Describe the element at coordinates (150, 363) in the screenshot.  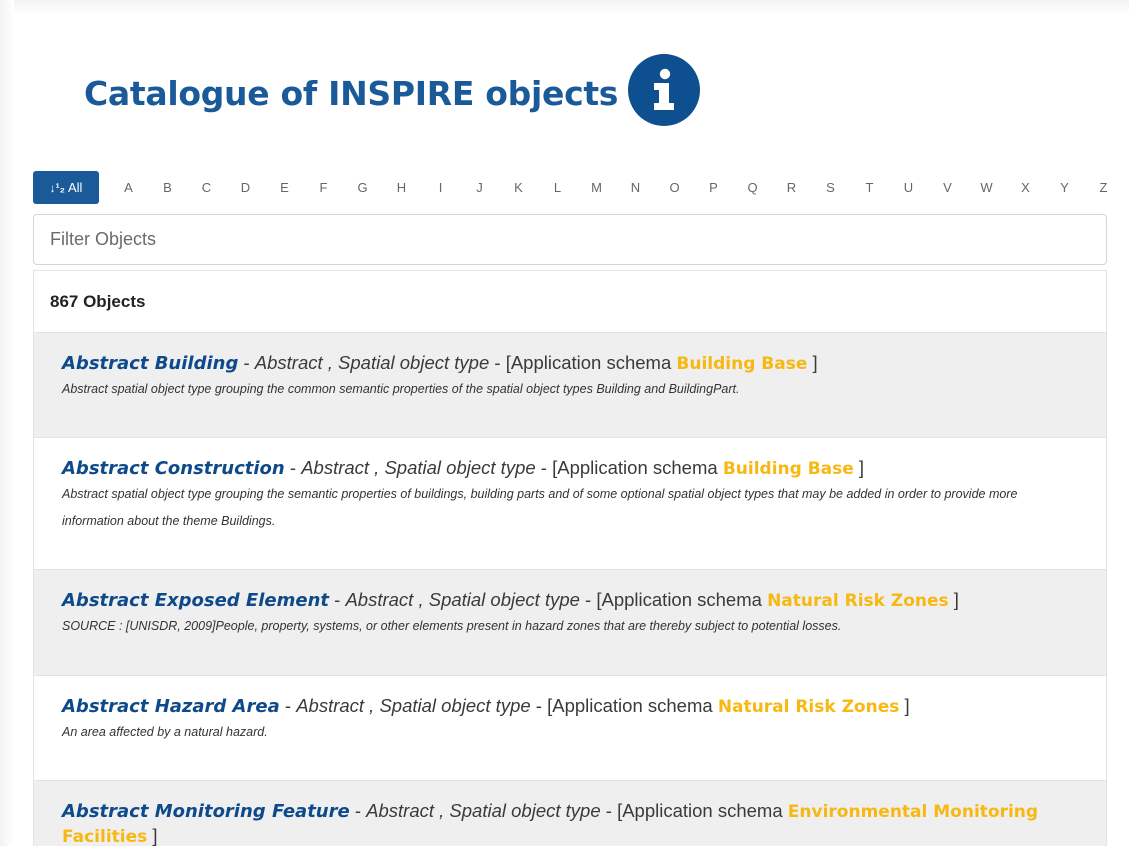
I see `item-name-link: Abstract Building` at that location.